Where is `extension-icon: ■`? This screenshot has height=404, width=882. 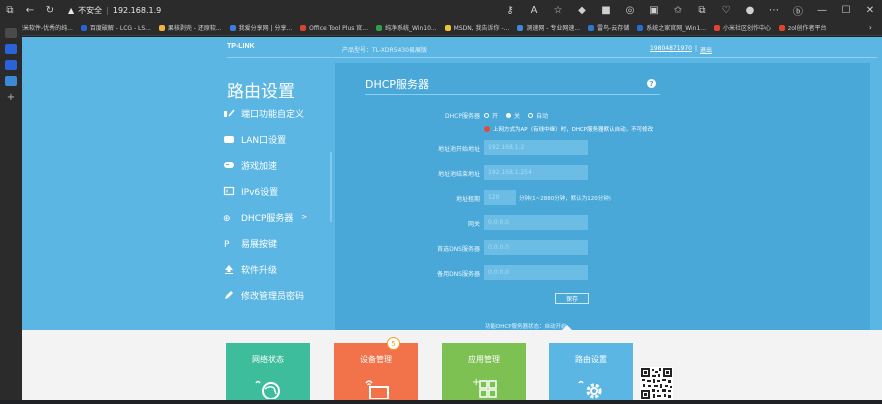 extension-icon: ■ is located at coordinates (606, 10).